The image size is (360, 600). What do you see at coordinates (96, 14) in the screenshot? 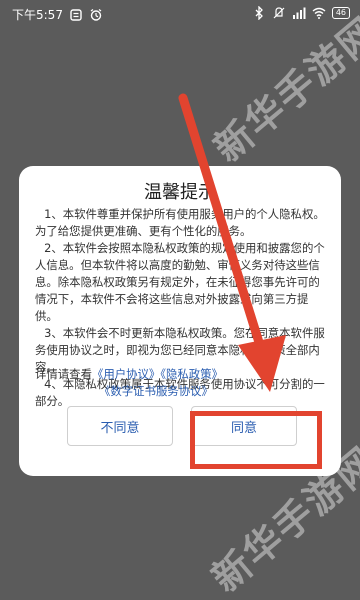
I see `alarm-icon` at bounding box center [96, 14].